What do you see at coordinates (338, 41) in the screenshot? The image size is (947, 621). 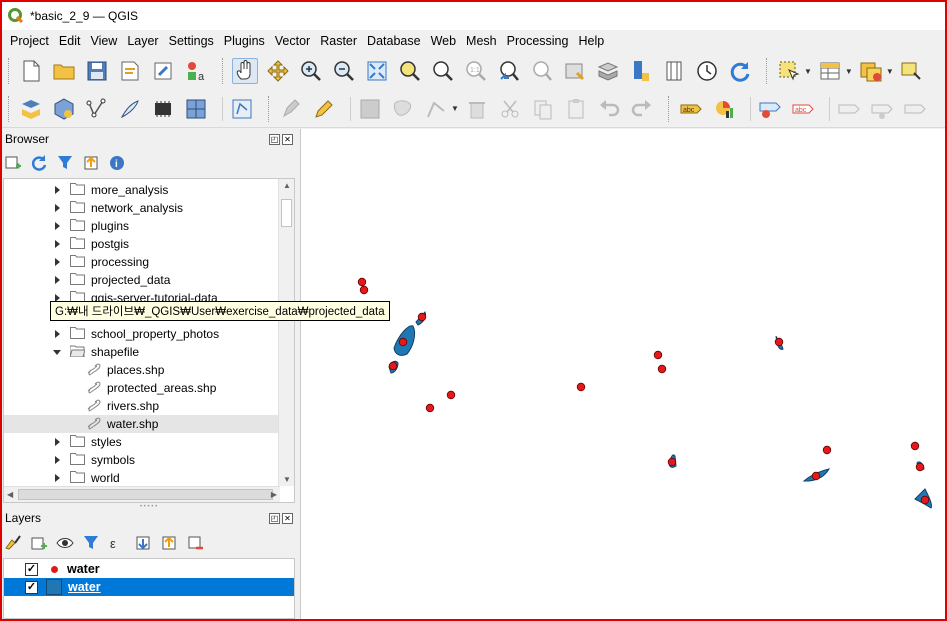 I see `menu-raster: Raster` at bounding box center [338, 41].